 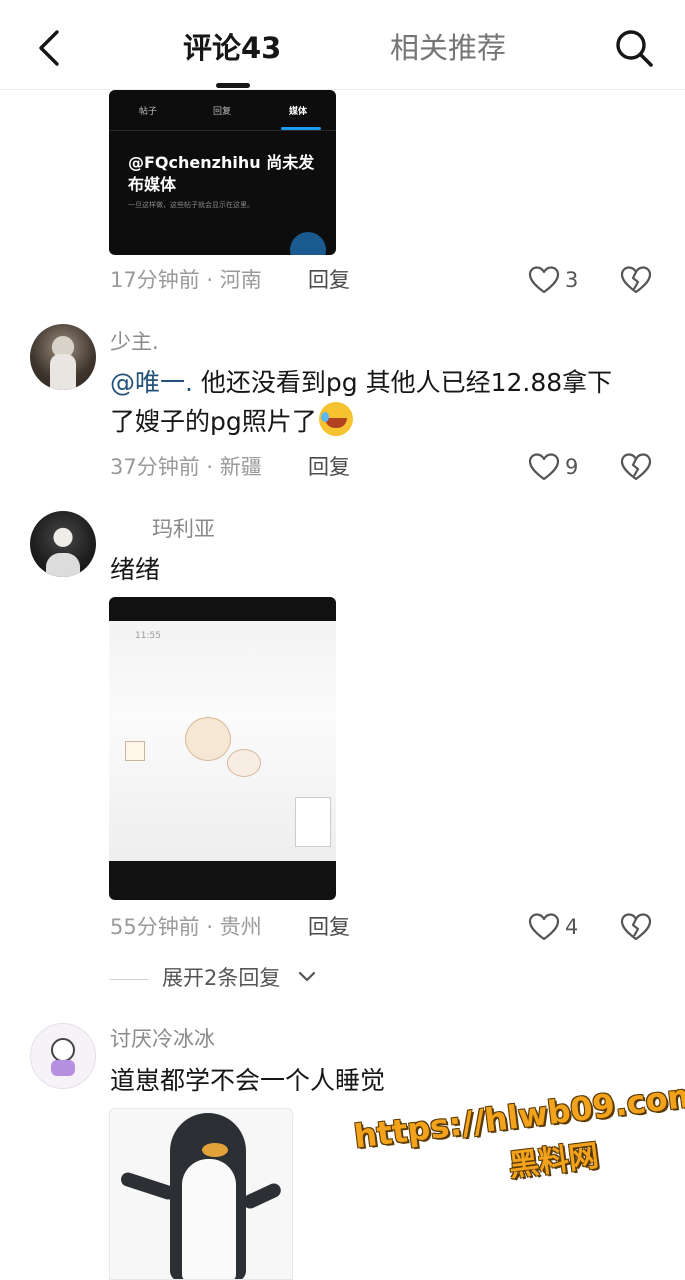 What do you see at coordinates (572, 467) in the screenshot?
I see `like-count: 9` at bounding box center [572, 467].